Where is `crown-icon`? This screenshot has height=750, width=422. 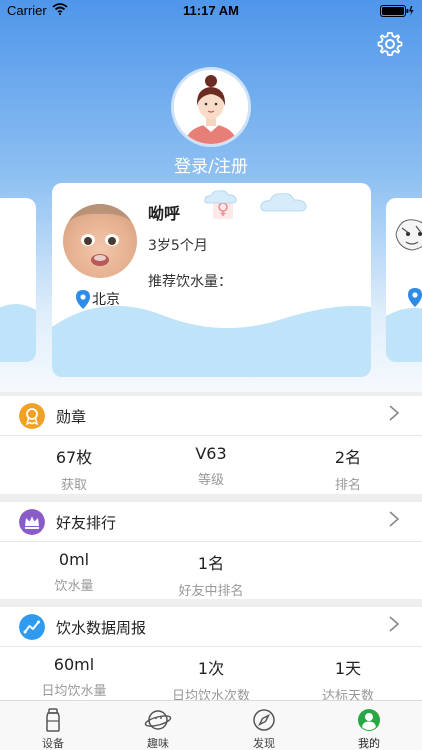
crown-icon is located at coordinates (32, 522).